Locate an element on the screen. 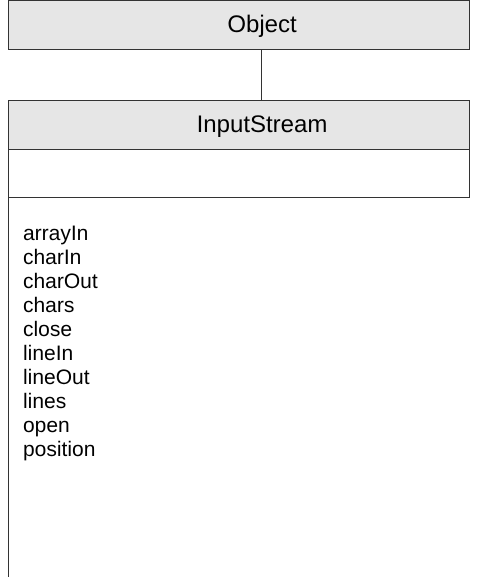 Image resolution: width=482 pixels, height=577 pixels. method-name: open is located at coordinates (46, 426).